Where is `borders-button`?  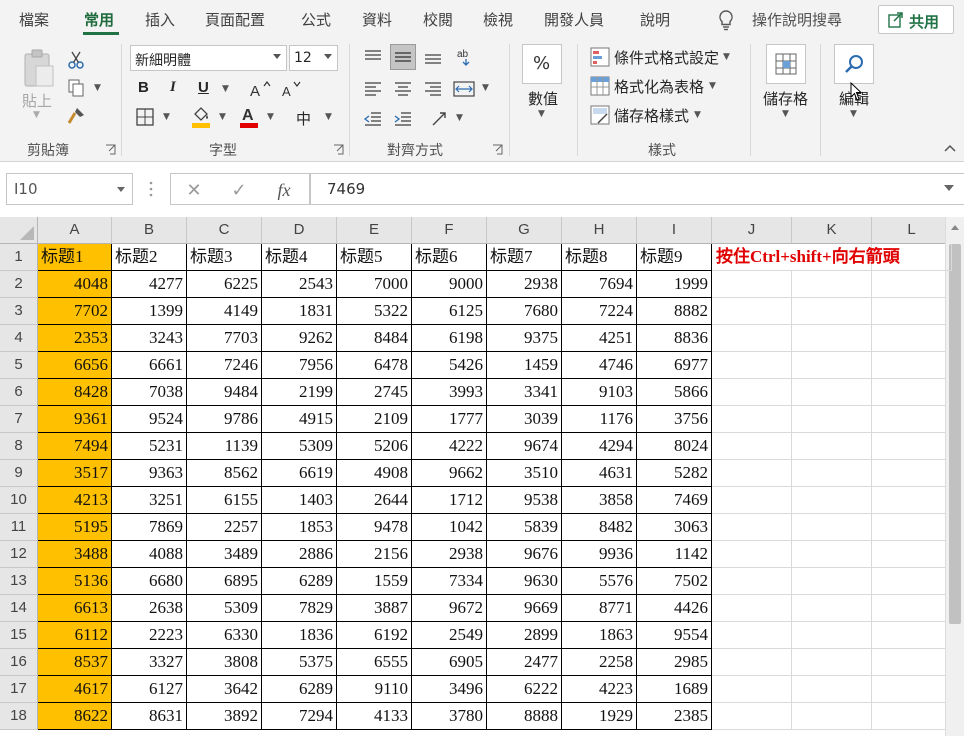
borders-button is located at coordinates (145, 117).